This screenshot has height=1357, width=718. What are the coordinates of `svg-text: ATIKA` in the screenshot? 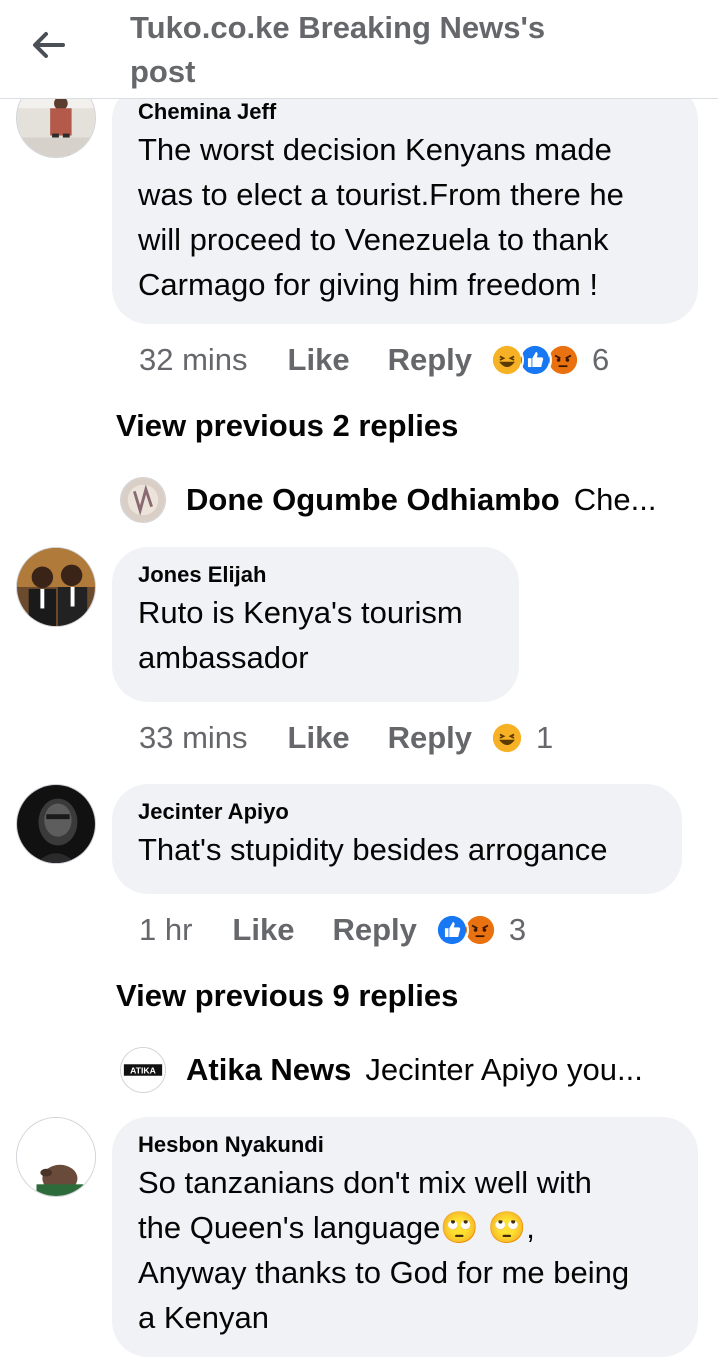 It's located at (143, 1070).